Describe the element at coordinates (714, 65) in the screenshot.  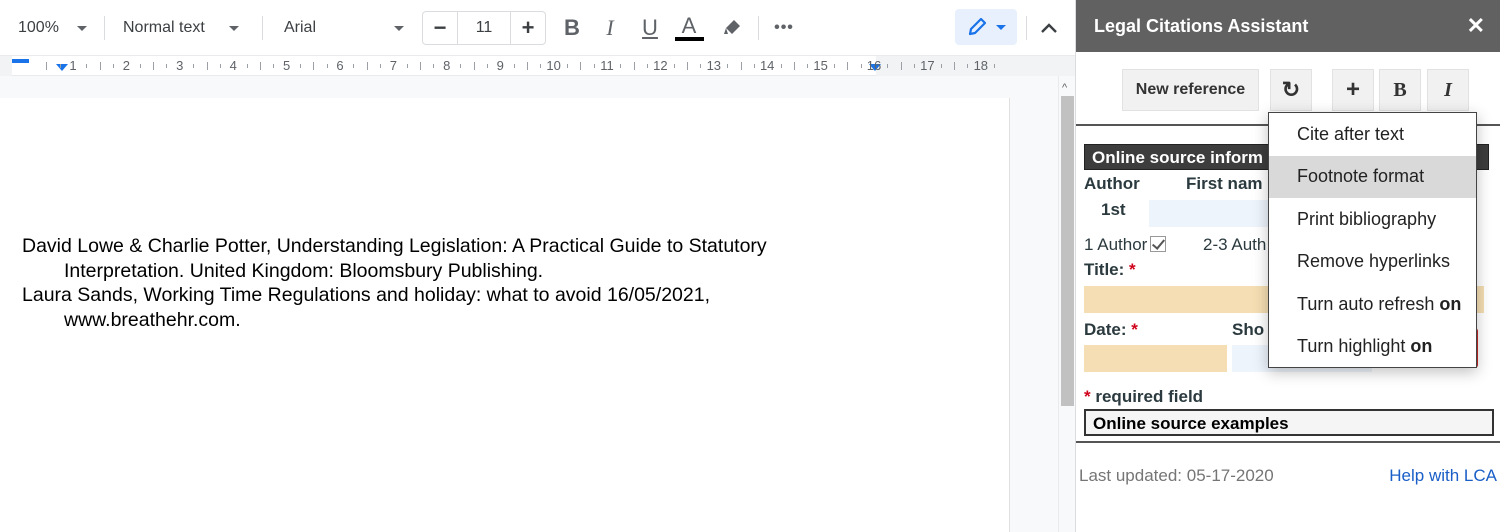
I see `ruler-number: 13` at that location.